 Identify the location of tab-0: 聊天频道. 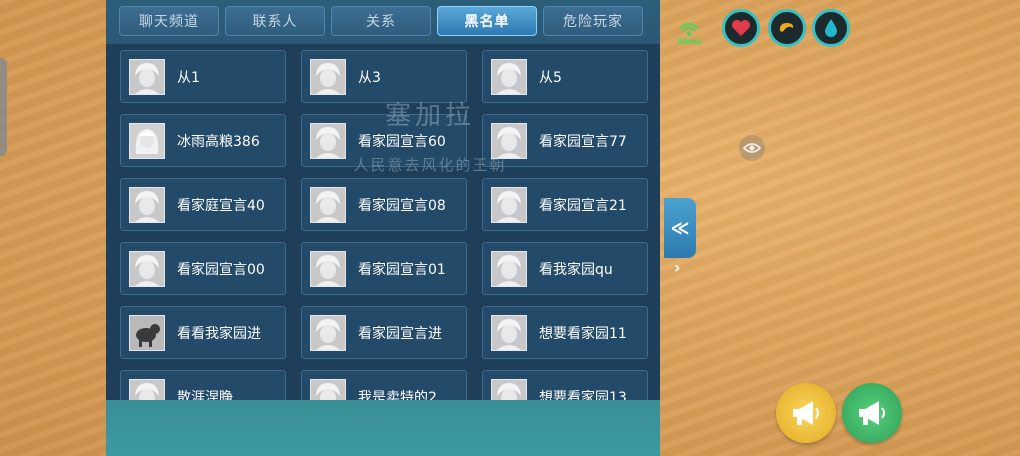
(169, 21).